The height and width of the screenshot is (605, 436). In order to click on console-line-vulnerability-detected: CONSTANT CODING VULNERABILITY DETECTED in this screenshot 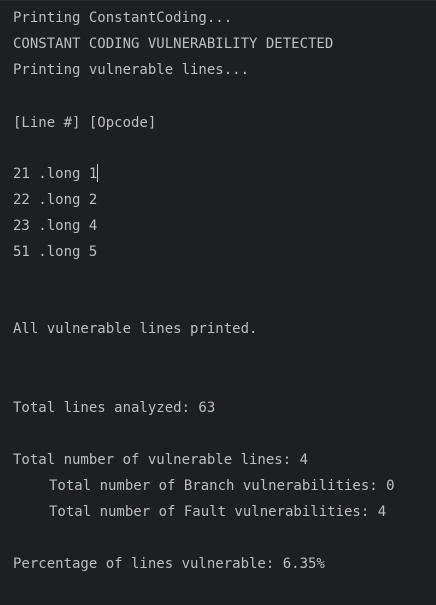, I will do `click(173, 44)`.